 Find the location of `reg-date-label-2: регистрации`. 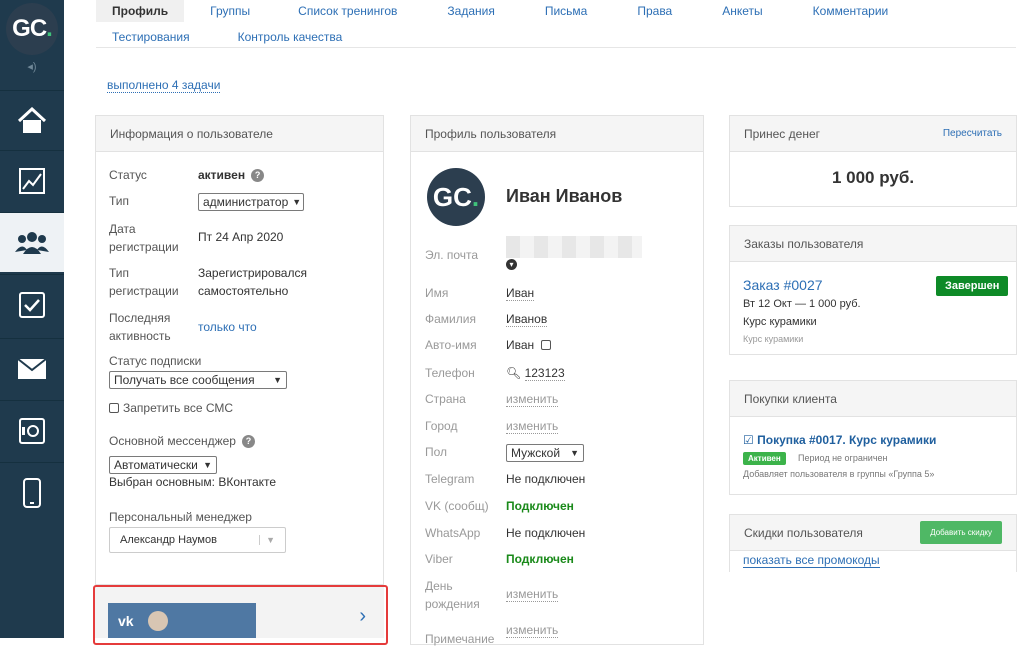

reg-date-label-2: регистрации is located at coordinates (144, 247).